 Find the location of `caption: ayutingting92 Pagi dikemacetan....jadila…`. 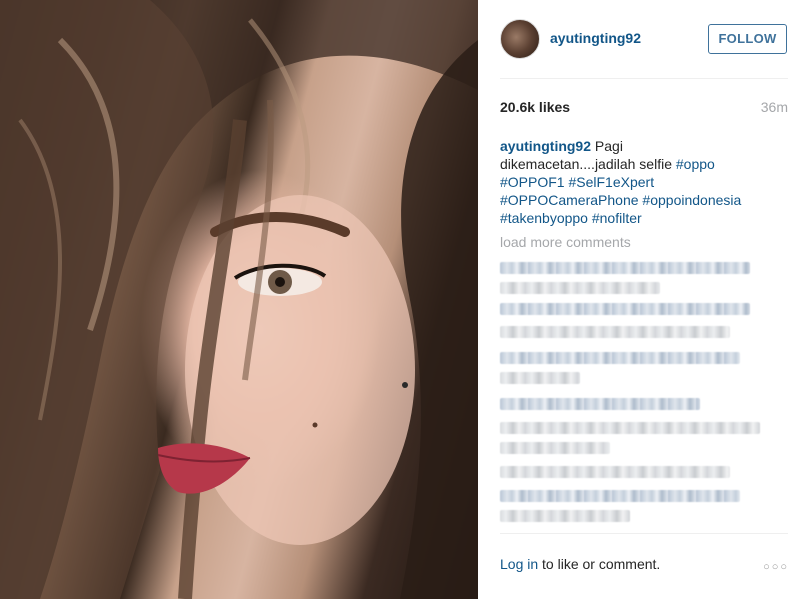

caption: ayutingting92 Pagi dikemacetan....jadila… is located at coordinates (635, 182).